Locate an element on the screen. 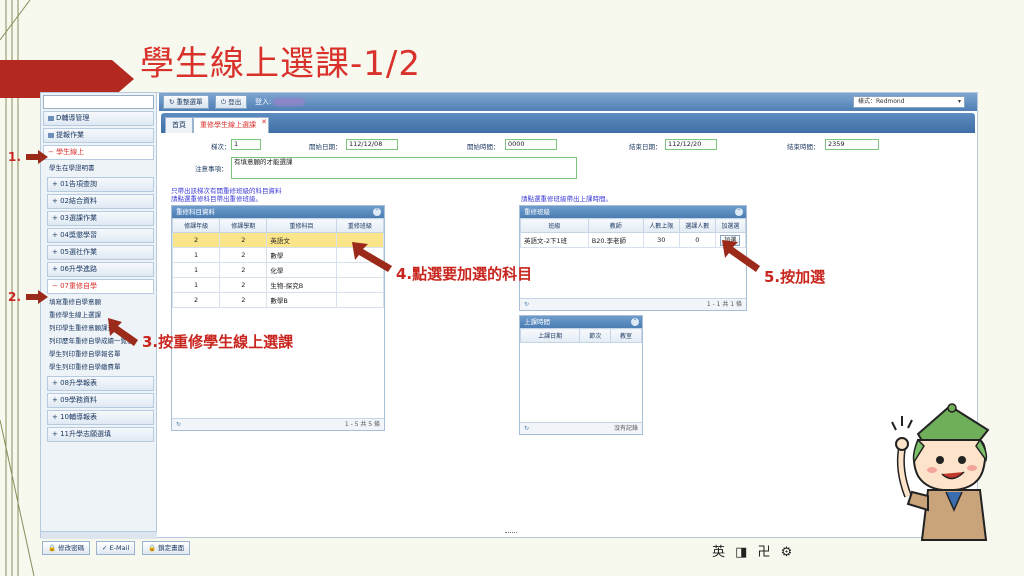  table-row: 1 2 生物-探究B is located at coordinates (278, 285).